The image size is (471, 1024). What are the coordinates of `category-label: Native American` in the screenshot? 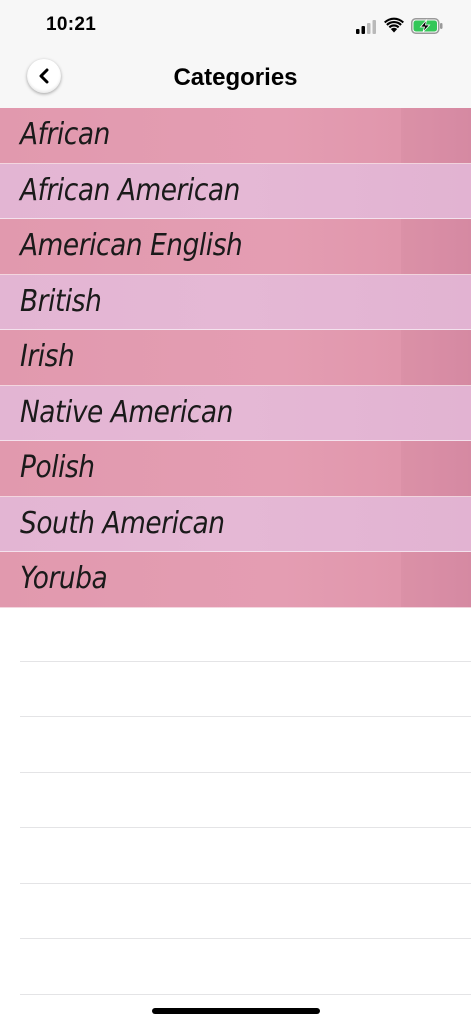 It's located at (126, 412).